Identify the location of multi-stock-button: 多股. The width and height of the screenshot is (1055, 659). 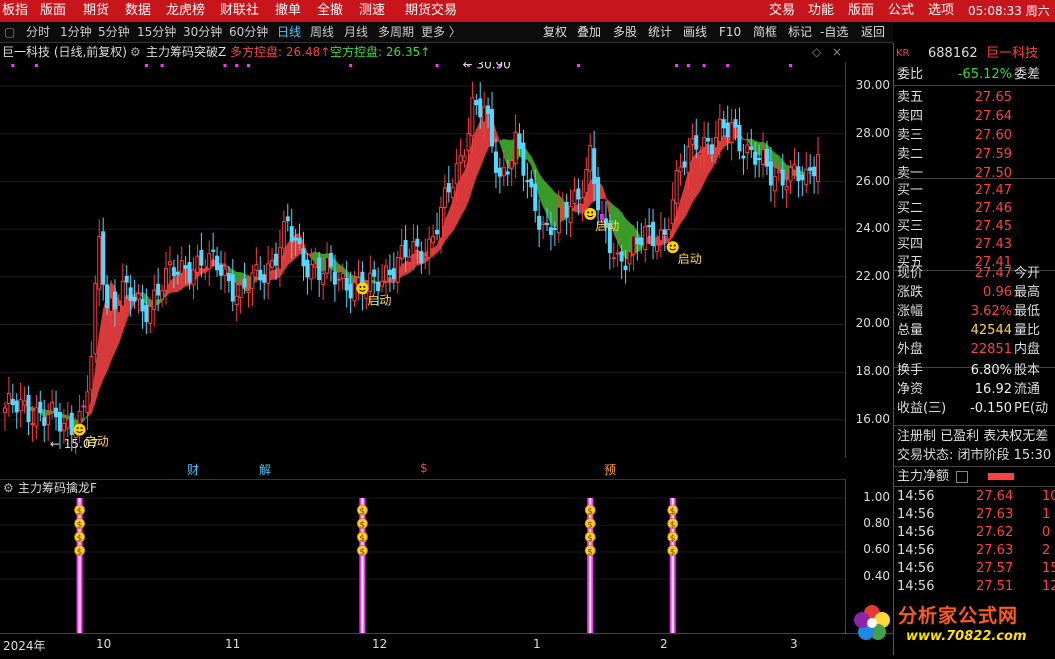
(625, 32).